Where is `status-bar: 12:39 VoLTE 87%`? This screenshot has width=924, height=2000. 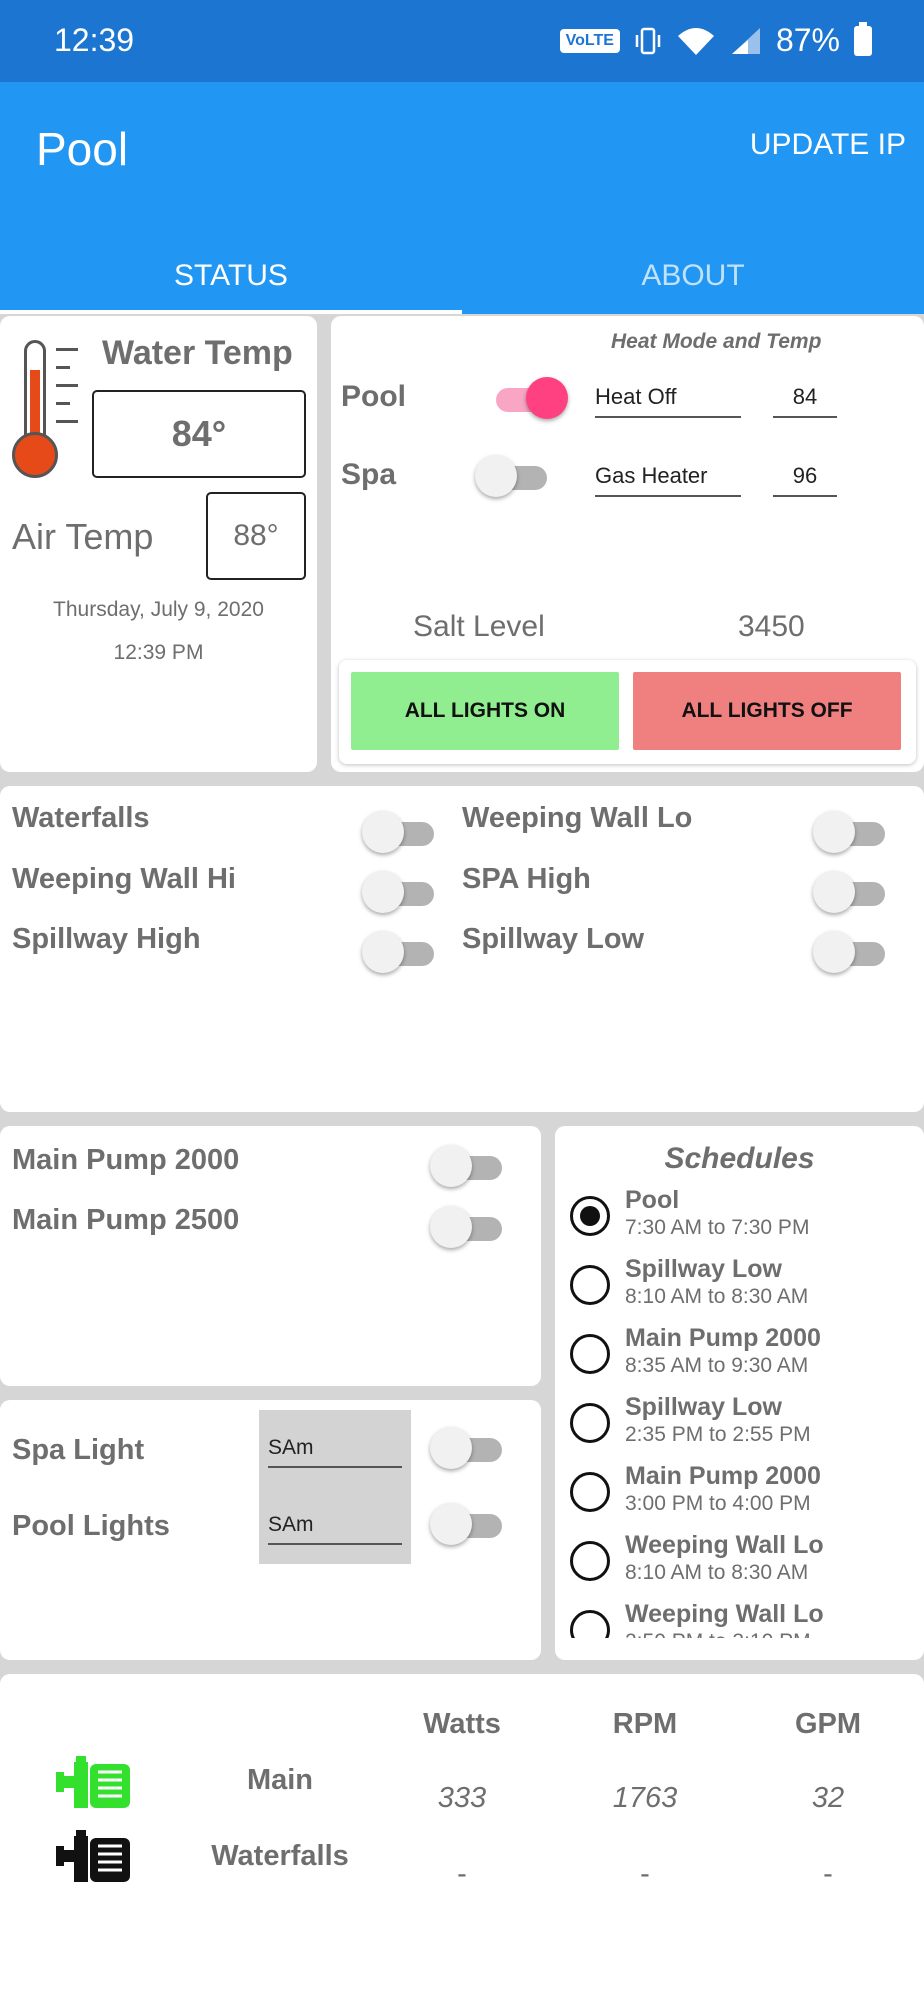
status-bar: 12:39 VoLTE 87% is located at coordinates (462, 41).